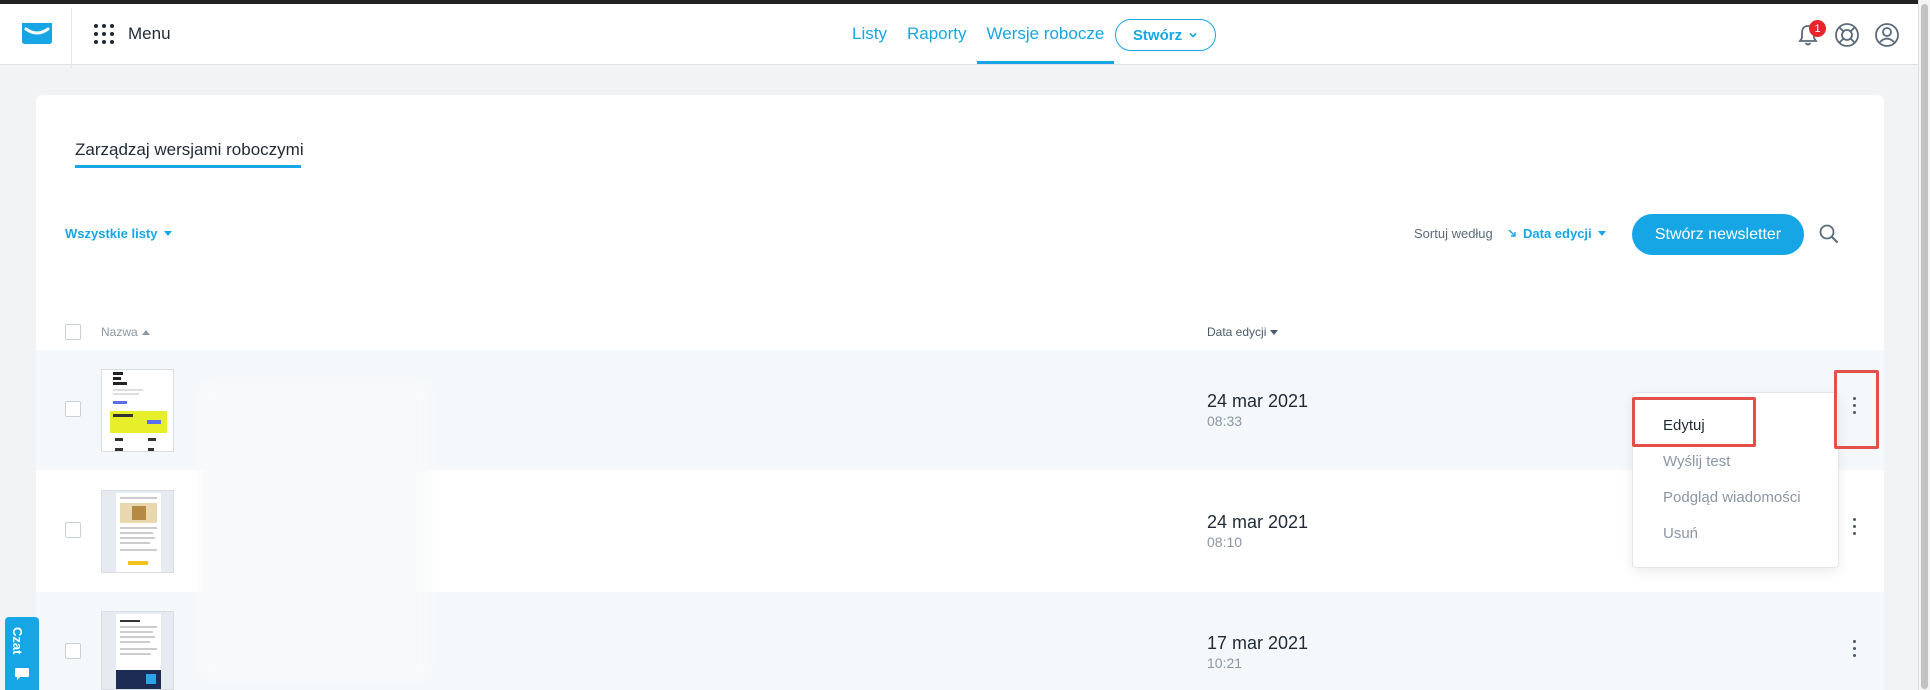 The height and width of the screenshot is (690, 1930). I want to click on menu-item-preview: Podgląd wiadomości, so click(1732, 497).